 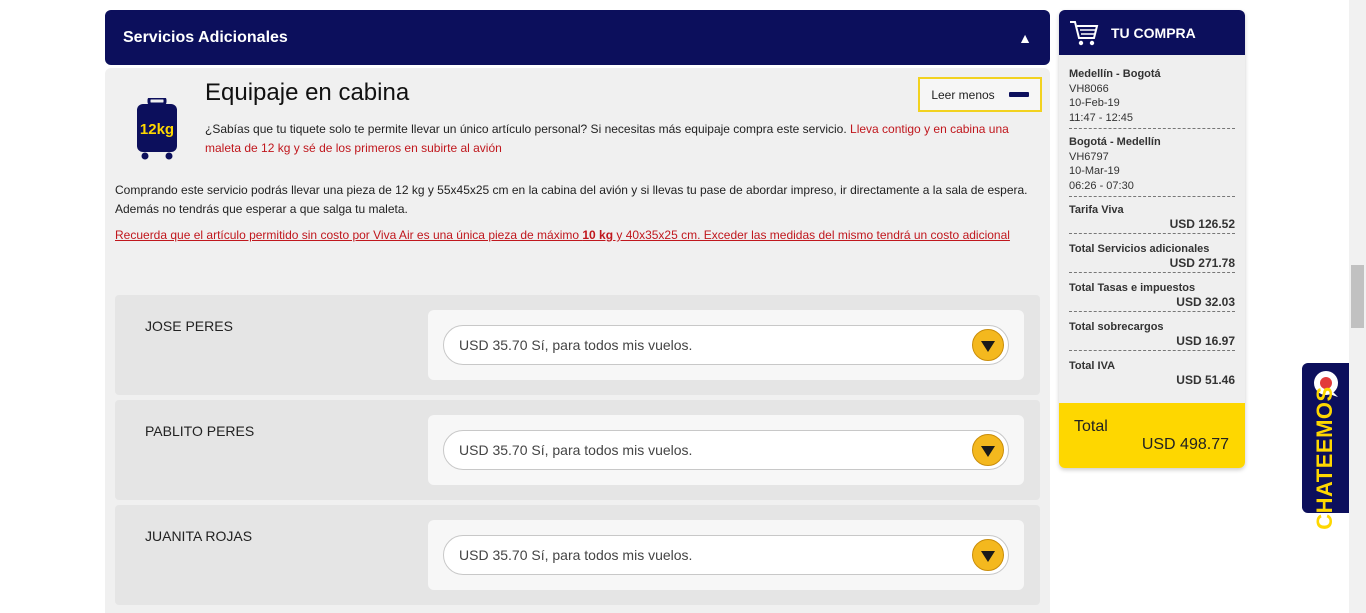 What do you see at coordinates (598, 235) in the screenshot?
I see `notice-bold: 10 kg` at bounding box center [598, 235].